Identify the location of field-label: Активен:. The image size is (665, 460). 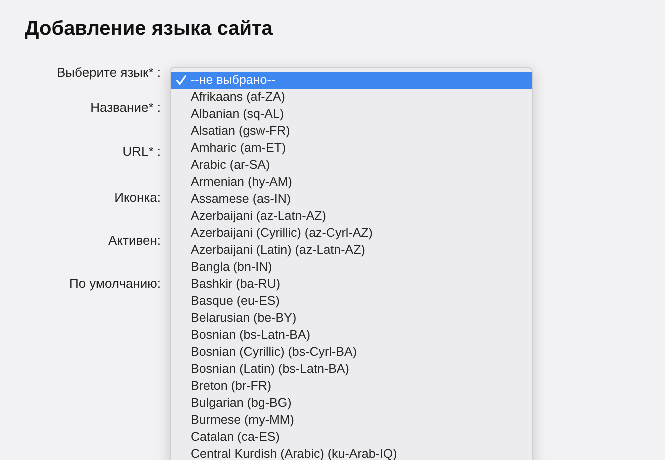
(134, 241).